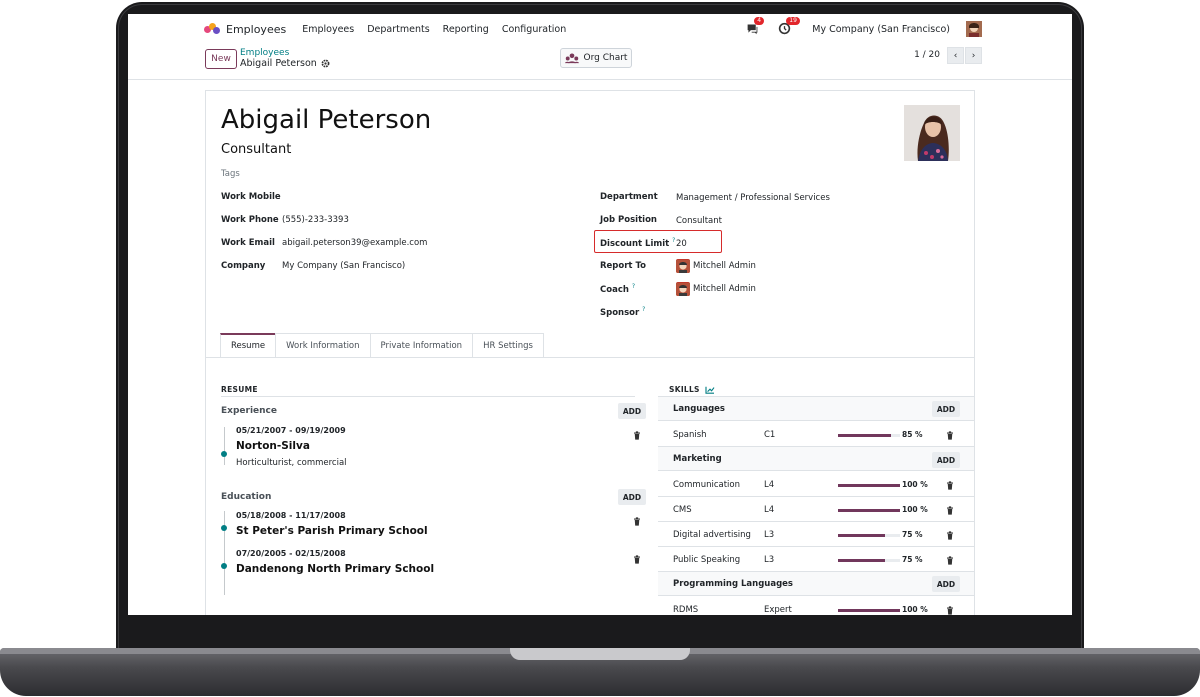 The image size is (1200, 697). Describe the element at coordinates (682, 510) in the screenshot. I see `skill-name: CMS` at that location.